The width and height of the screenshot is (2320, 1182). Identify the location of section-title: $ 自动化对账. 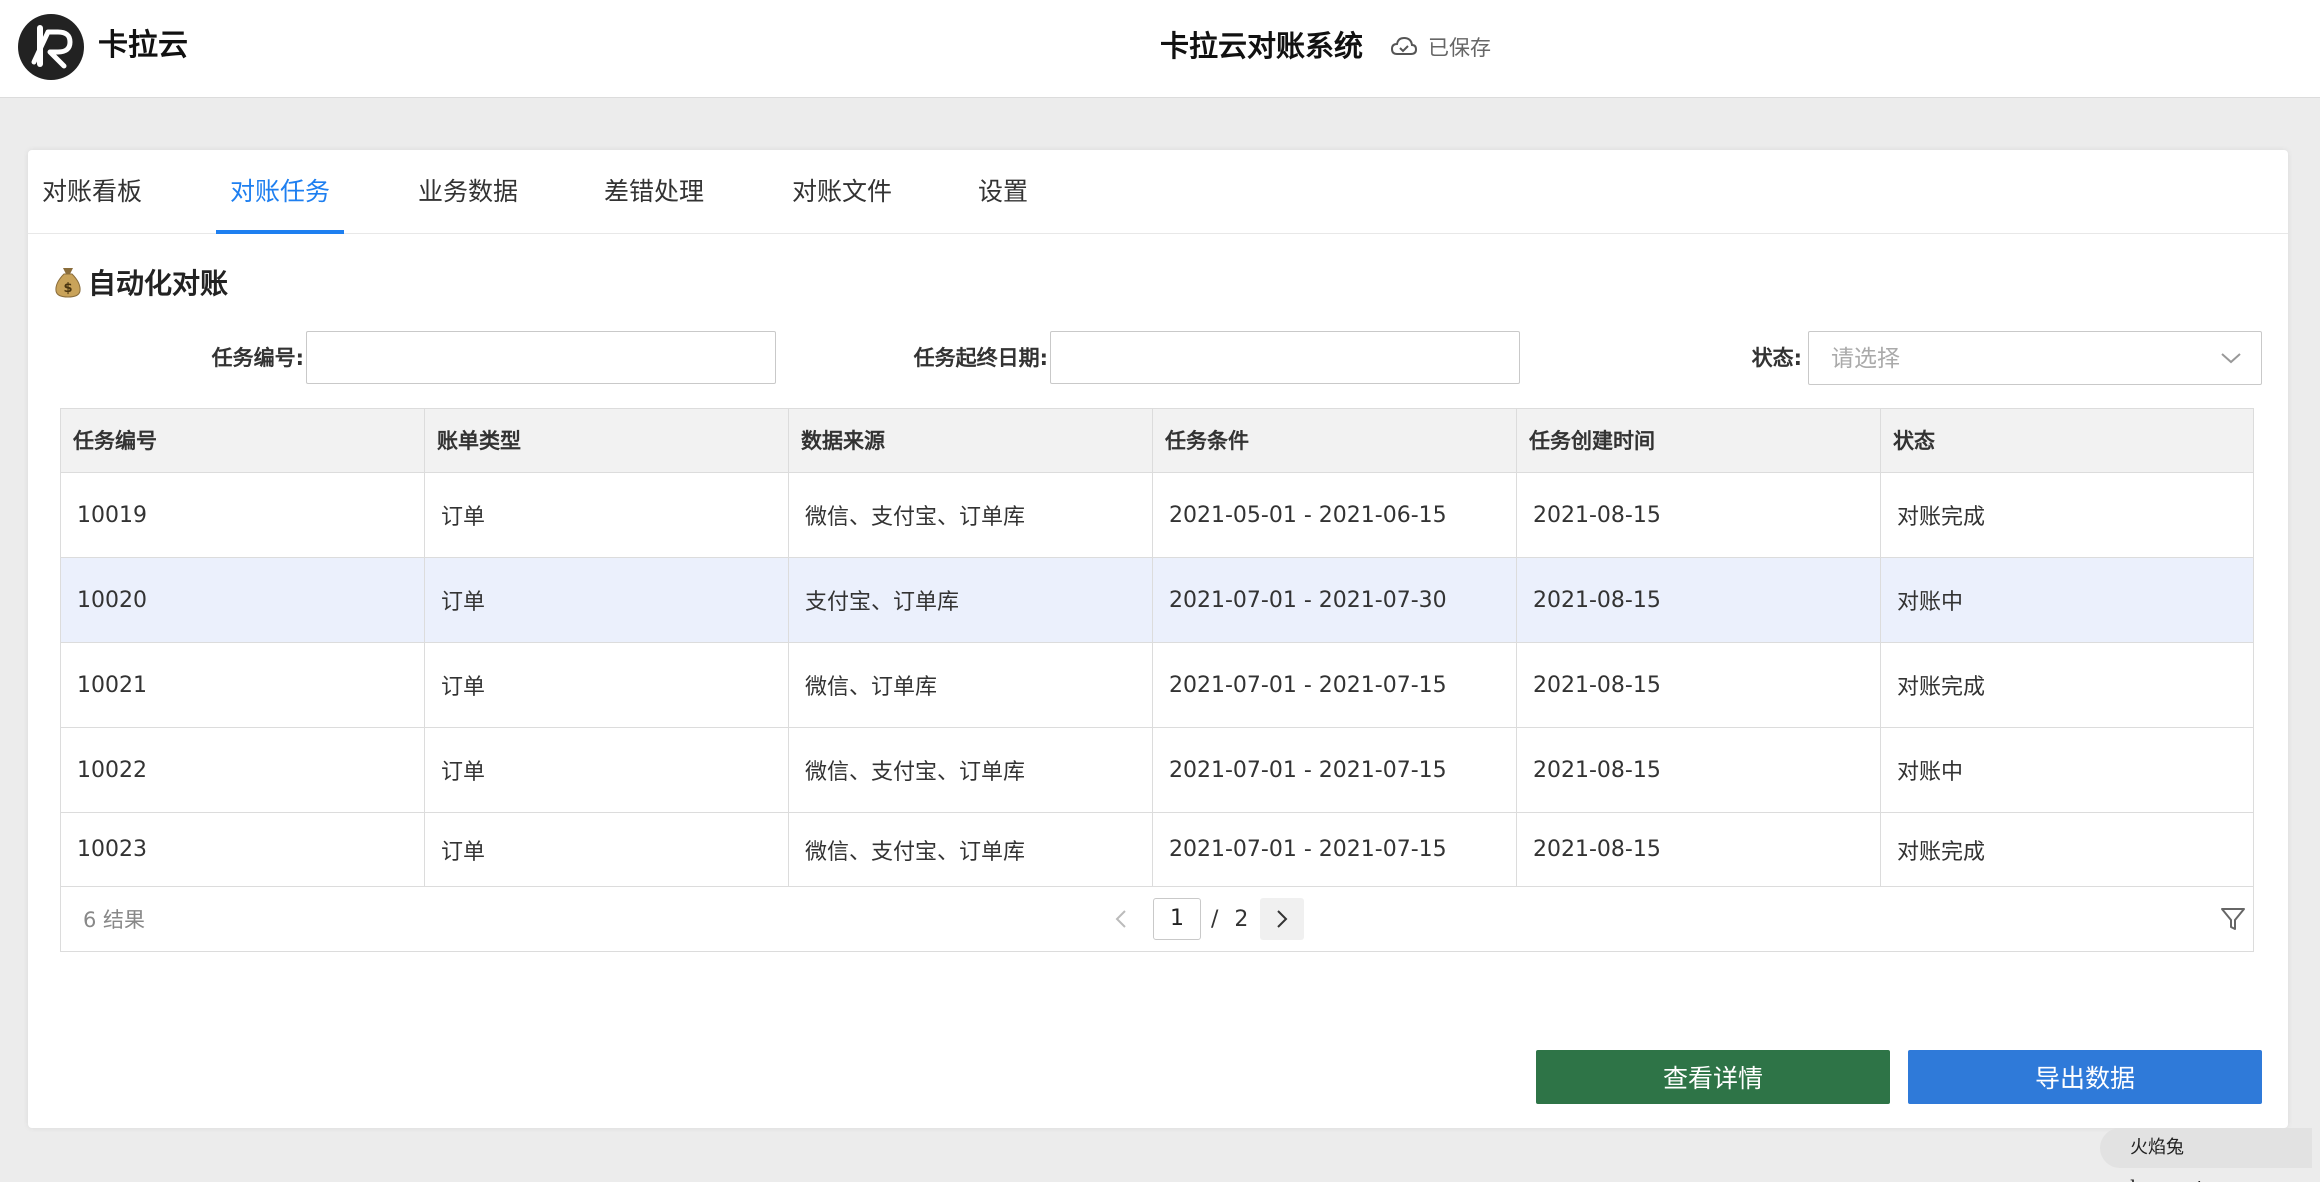
(141, 282).